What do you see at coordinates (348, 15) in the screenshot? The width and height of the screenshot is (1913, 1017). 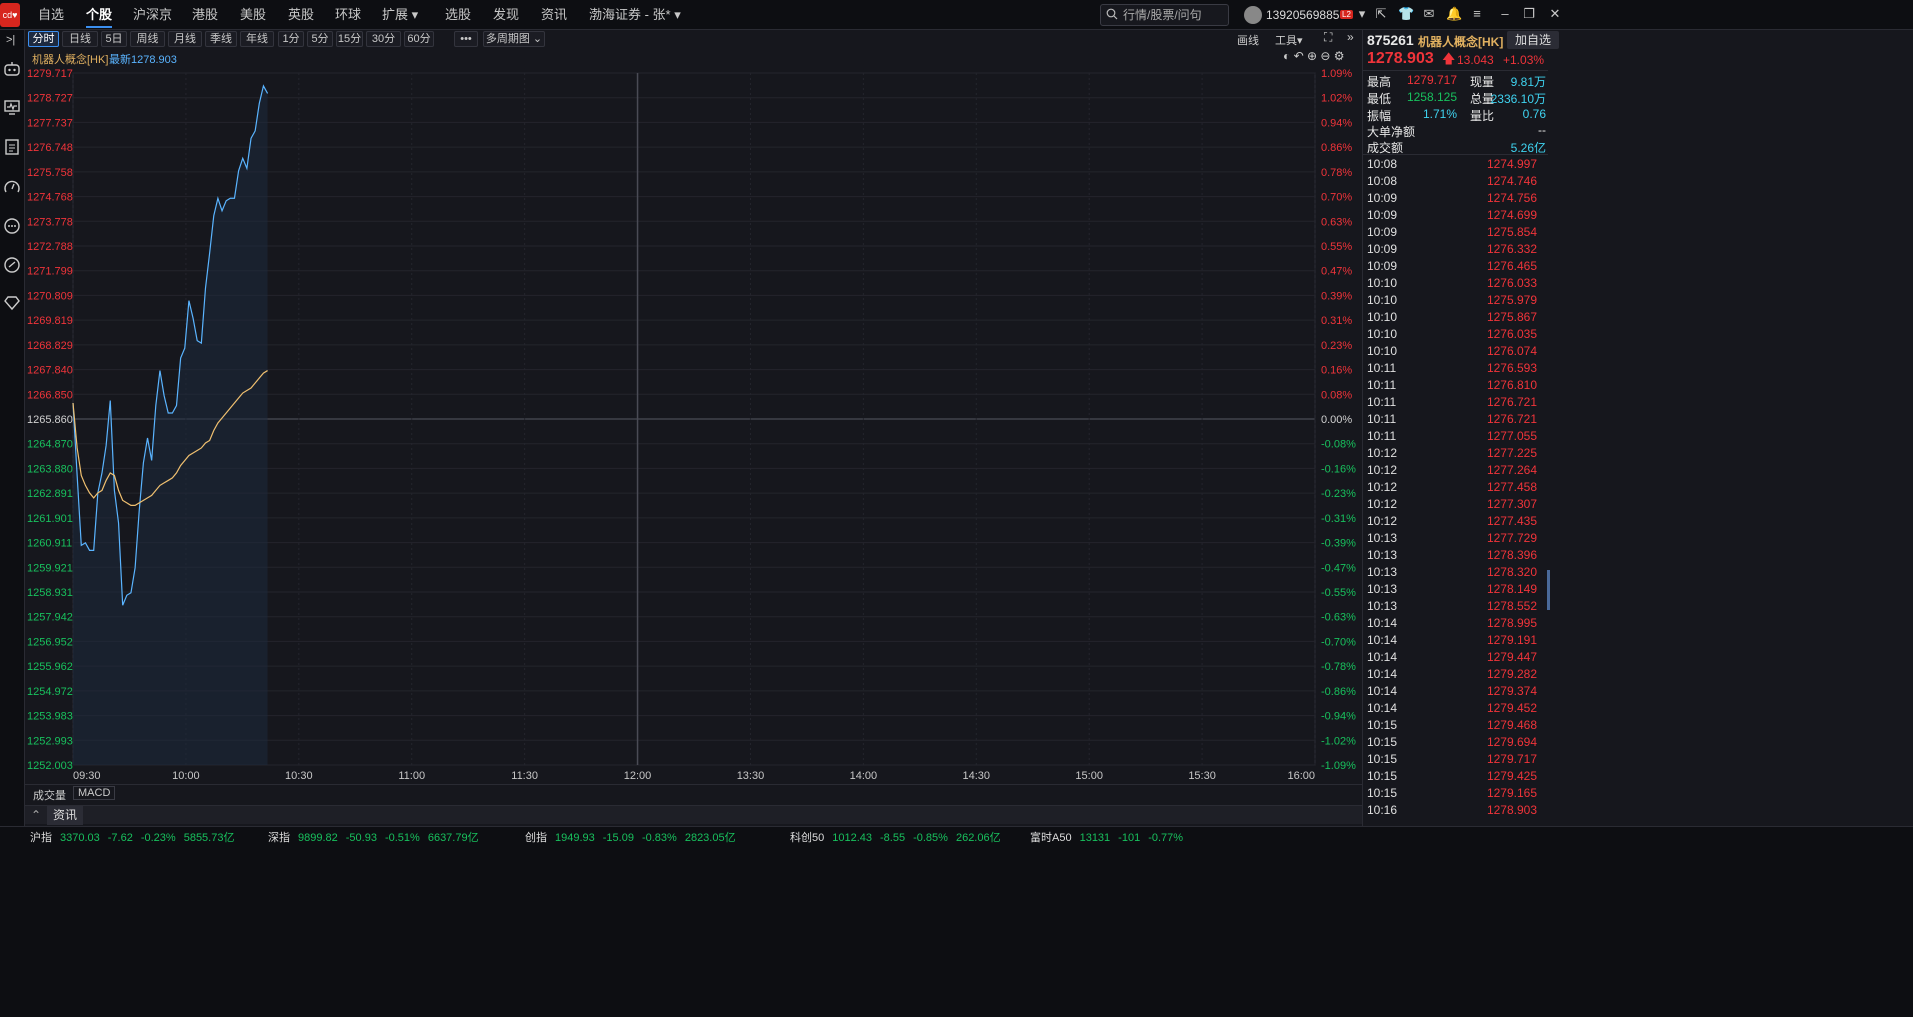 I see `nav-item-6: 环球` at bounding box center [348, 15].